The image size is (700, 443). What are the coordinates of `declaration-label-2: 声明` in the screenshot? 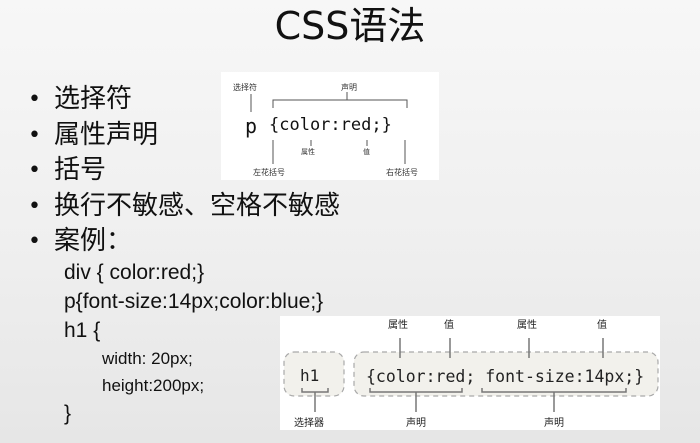 It's located at (554, 422).